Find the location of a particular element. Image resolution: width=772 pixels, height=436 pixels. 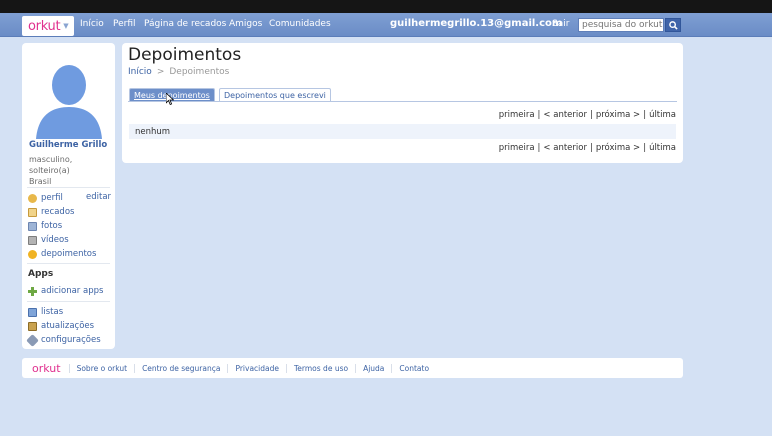

photos-icon is located at coordinates (32, 226).